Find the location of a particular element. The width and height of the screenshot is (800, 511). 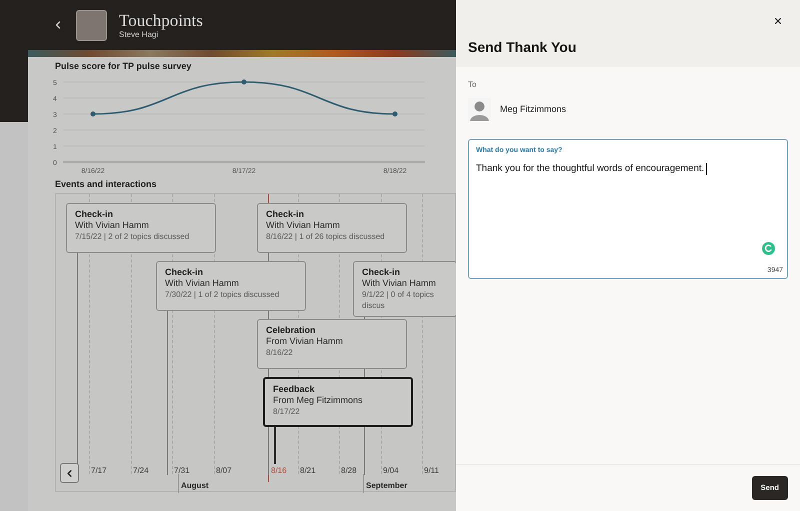

event-subtitle: From Meg Fitzimmons is located at coordinates (318, 400).